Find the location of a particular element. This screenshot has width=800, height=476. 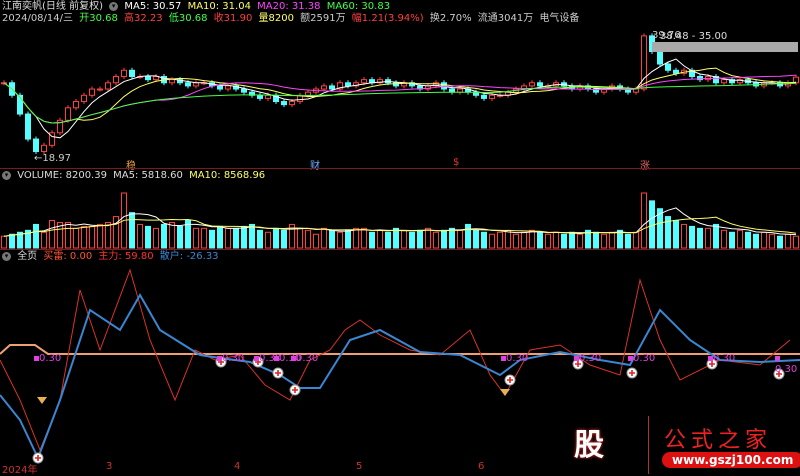

marker-rise: 涨 is located at coordinates (645, 164).